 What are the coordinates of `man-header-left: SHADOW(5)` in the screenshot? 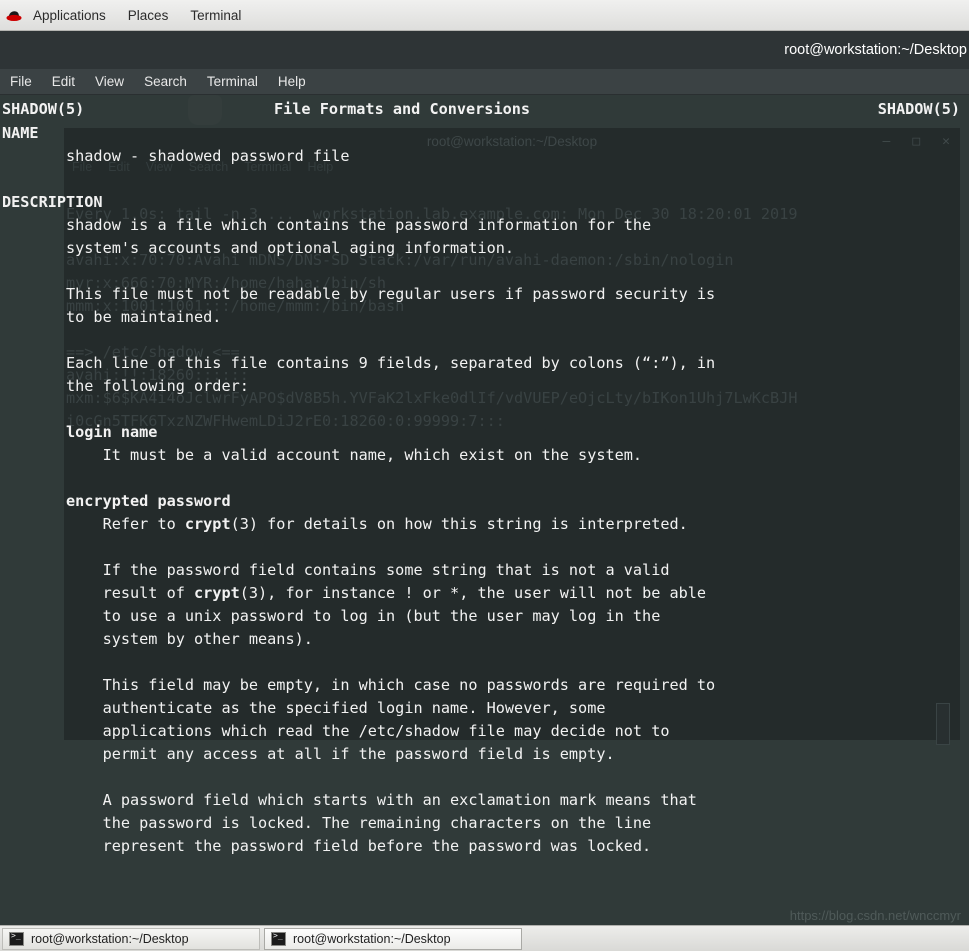 It's located at (43, 109).